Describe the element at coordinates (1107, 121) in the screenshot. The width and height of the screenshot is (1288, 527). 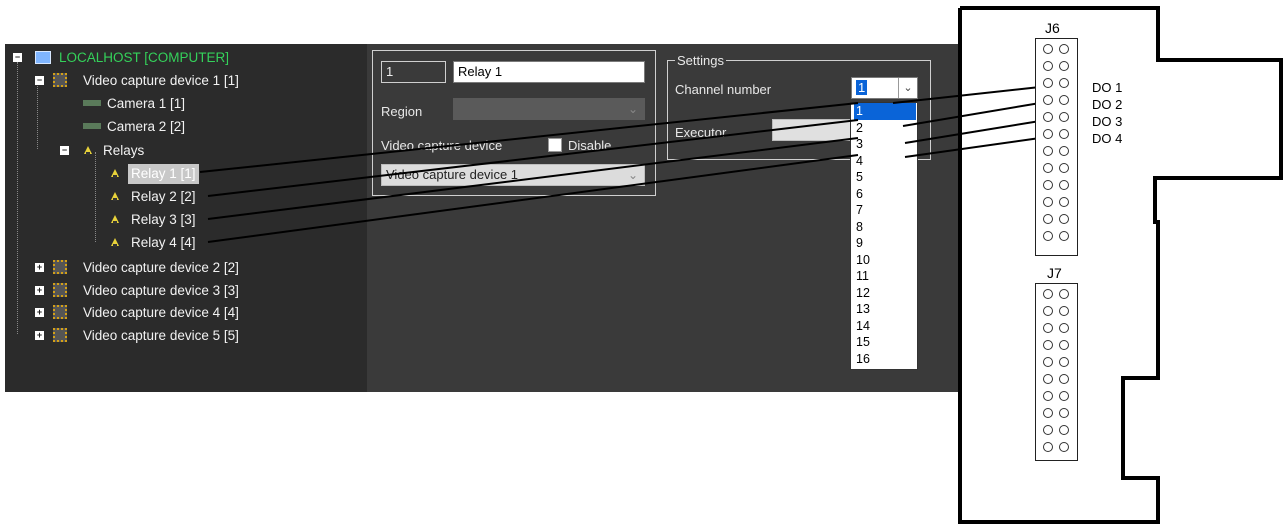
I see `do3-label: DO 3` at that location.